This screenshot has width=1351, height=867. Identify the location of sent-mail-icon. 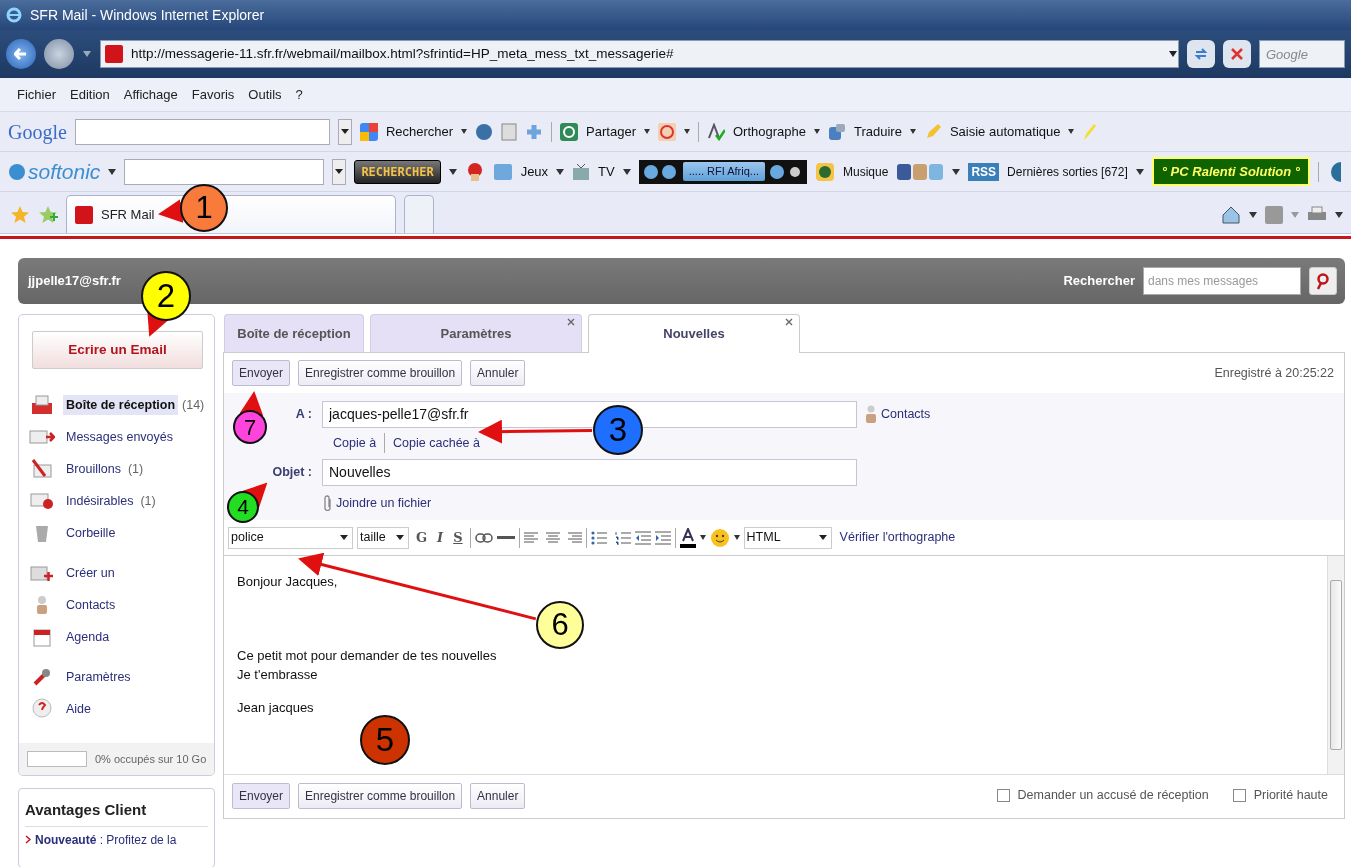
(42, 437).